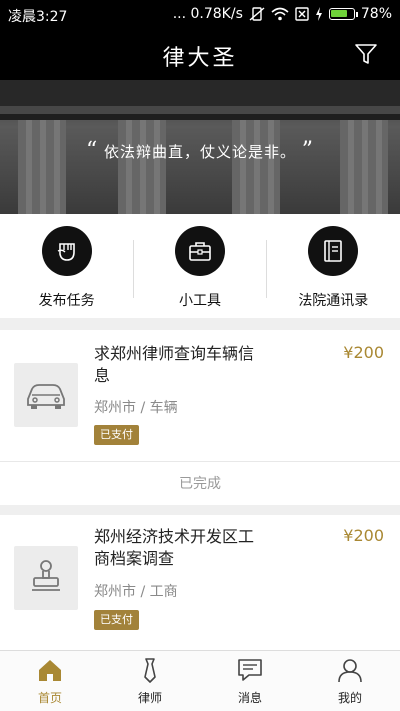 This screenshot has width=400, height=711. Describe the element at coordinates (66, 266) in the screenshot. I see `action-publish-task: 发布任务` at that location.